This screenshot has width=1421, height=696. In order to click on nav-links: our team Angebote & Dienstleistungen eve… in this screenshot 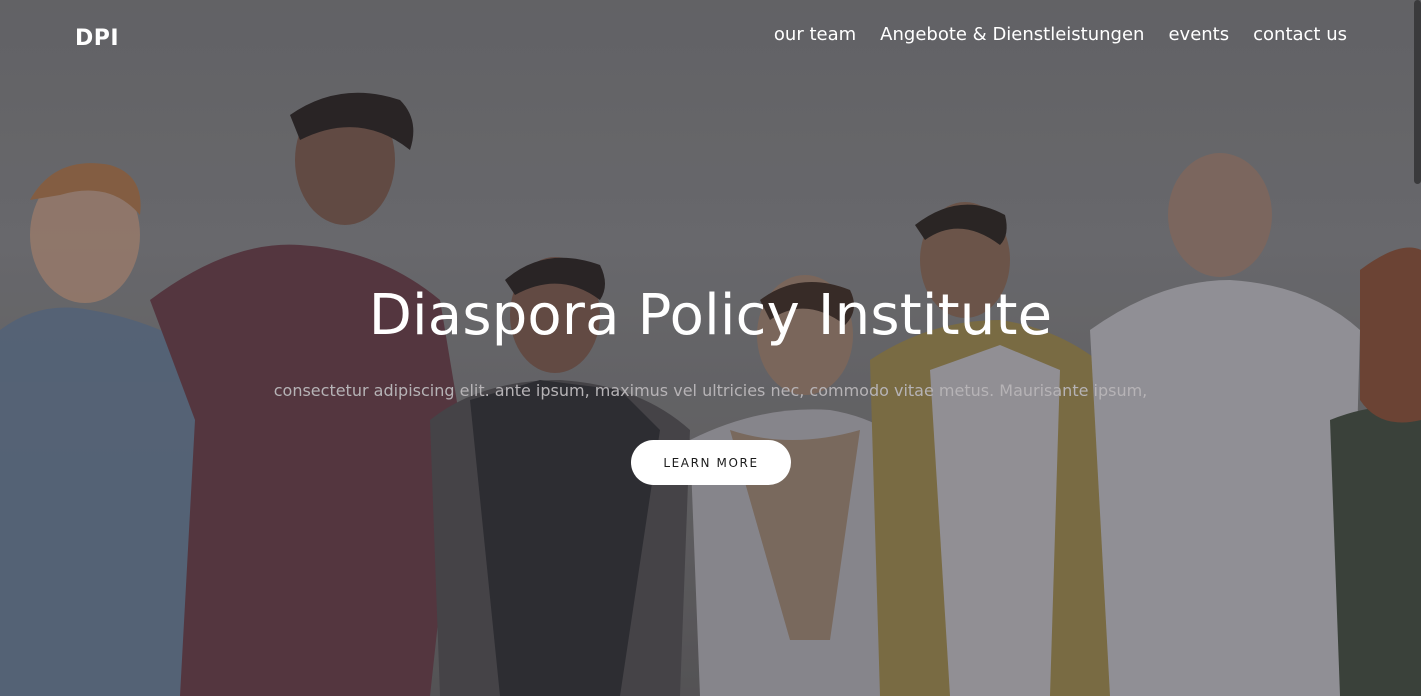, I will do `click(1060, 34)`.